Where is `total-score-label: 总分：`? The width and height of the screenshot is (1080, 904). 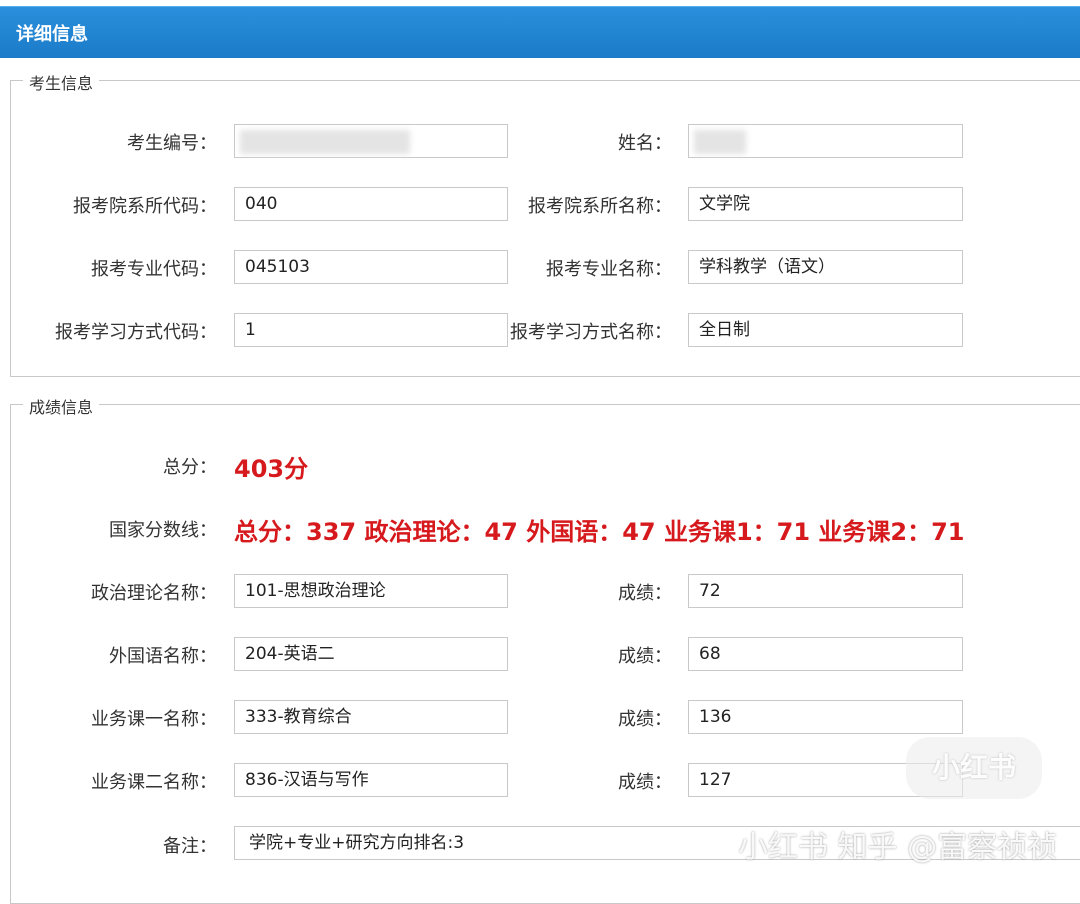
total-score-label: 总分： is located at coordinates (190, 467).